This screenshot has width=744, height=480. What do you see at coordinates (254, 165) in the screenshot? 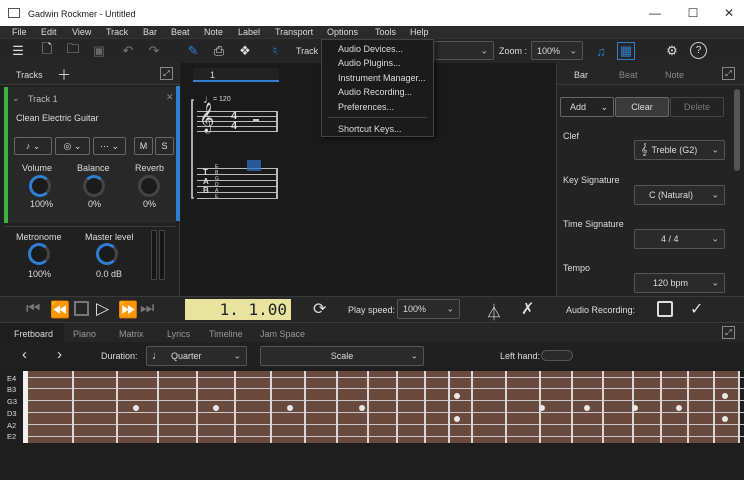
I see `tab-cursor` at bounding box center [254, 165].